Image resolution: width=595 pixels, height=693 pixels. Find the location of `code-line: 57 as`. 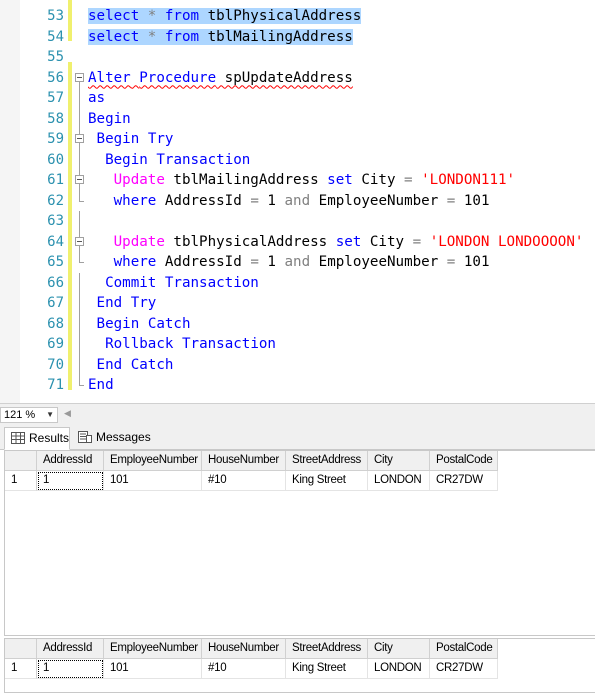

code-line: 57 as is located at coordinates (297, 98).